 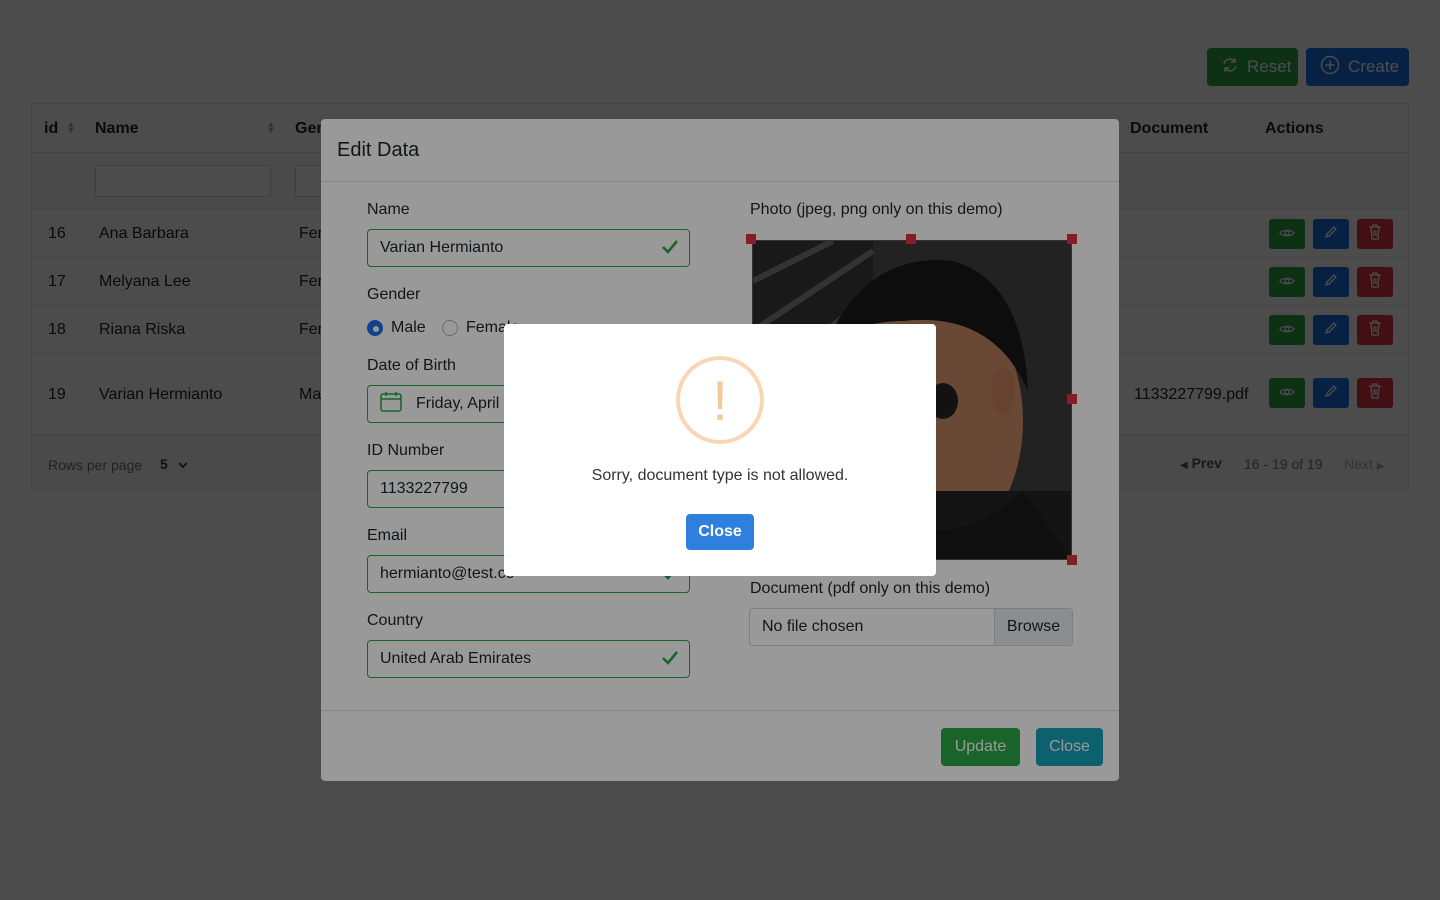 I want to click on warning-icon-glyph: !, so click(x=720, y=400).